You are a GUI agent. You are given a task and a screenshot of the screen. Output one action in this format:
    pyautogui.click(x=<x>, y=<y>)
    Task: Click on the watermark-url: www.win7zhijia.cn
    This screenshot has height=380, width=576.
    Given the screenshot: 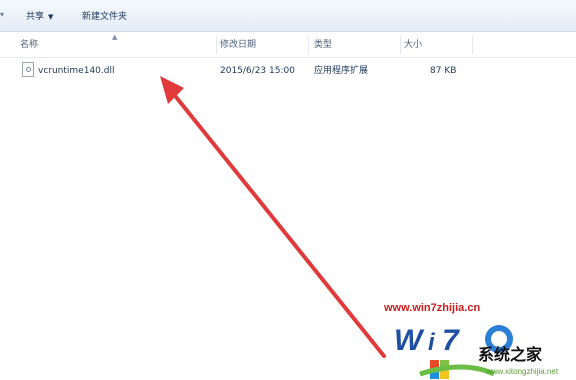 What is the action you would take?
    pyautogui.click(x=432, y=308)
    